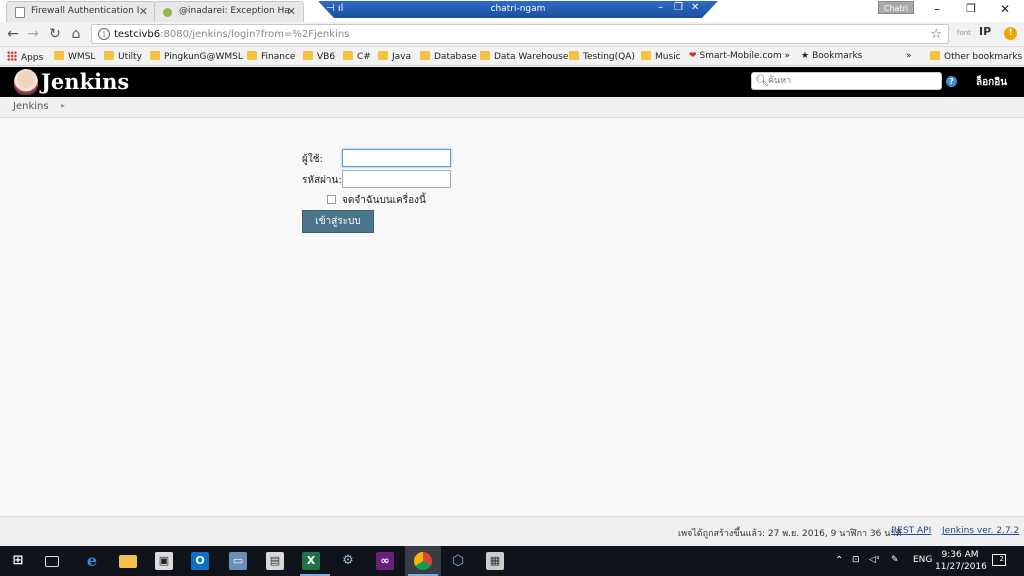  I want to click on reload-icon: ↻, so click(55, 34).